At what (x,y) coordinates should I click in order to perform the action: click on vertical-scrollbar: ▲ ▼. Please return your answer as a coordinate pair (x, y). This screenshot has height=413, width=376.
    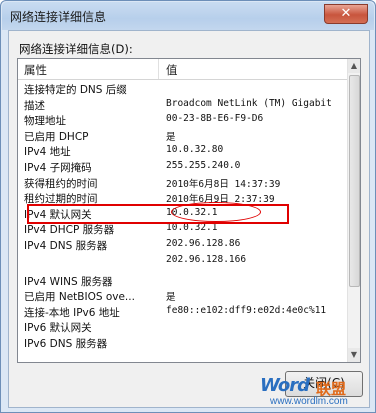
    Looking at the image, I should click on (353, 210).